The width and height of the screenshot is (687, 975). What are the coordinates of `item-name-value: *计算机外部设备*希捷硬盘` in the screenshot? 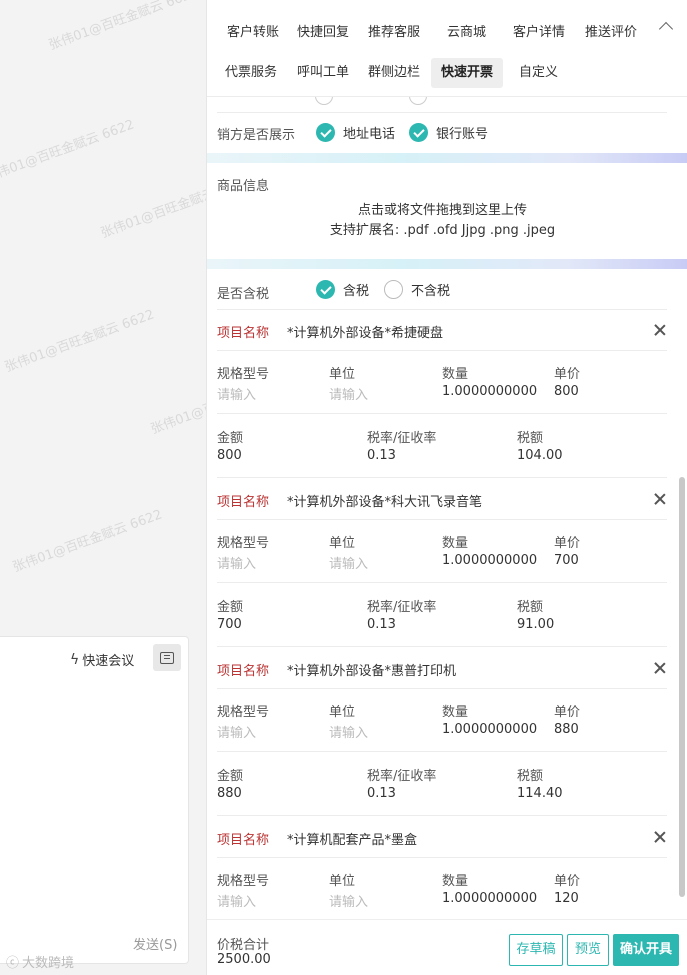 It's located at (365, 331).